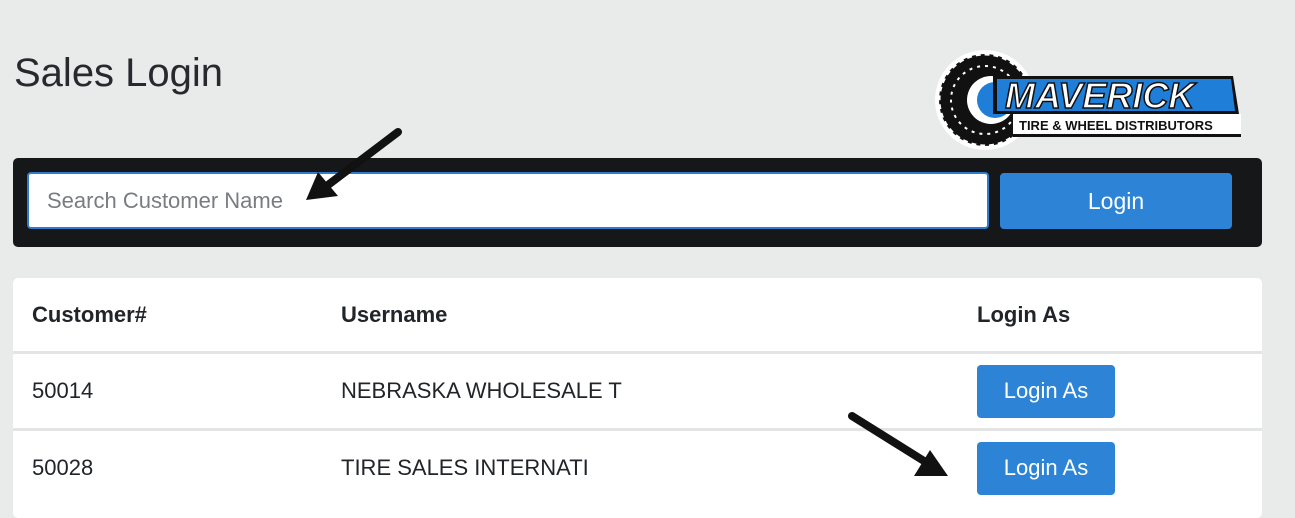  I want to click on username: TIRE SALES INTERNATI, so click(465, 467).